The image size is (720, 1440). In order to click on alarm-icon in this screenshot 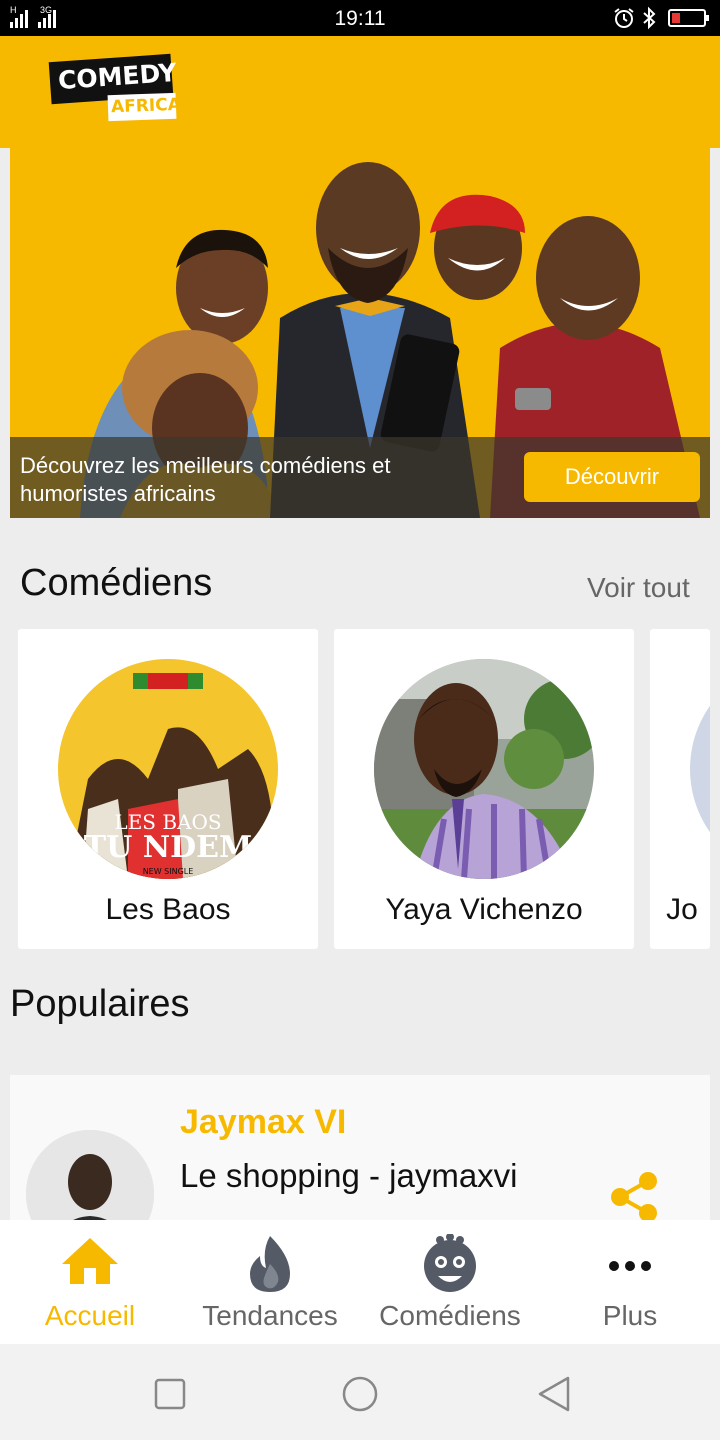, I will do `click(624, 18)`.